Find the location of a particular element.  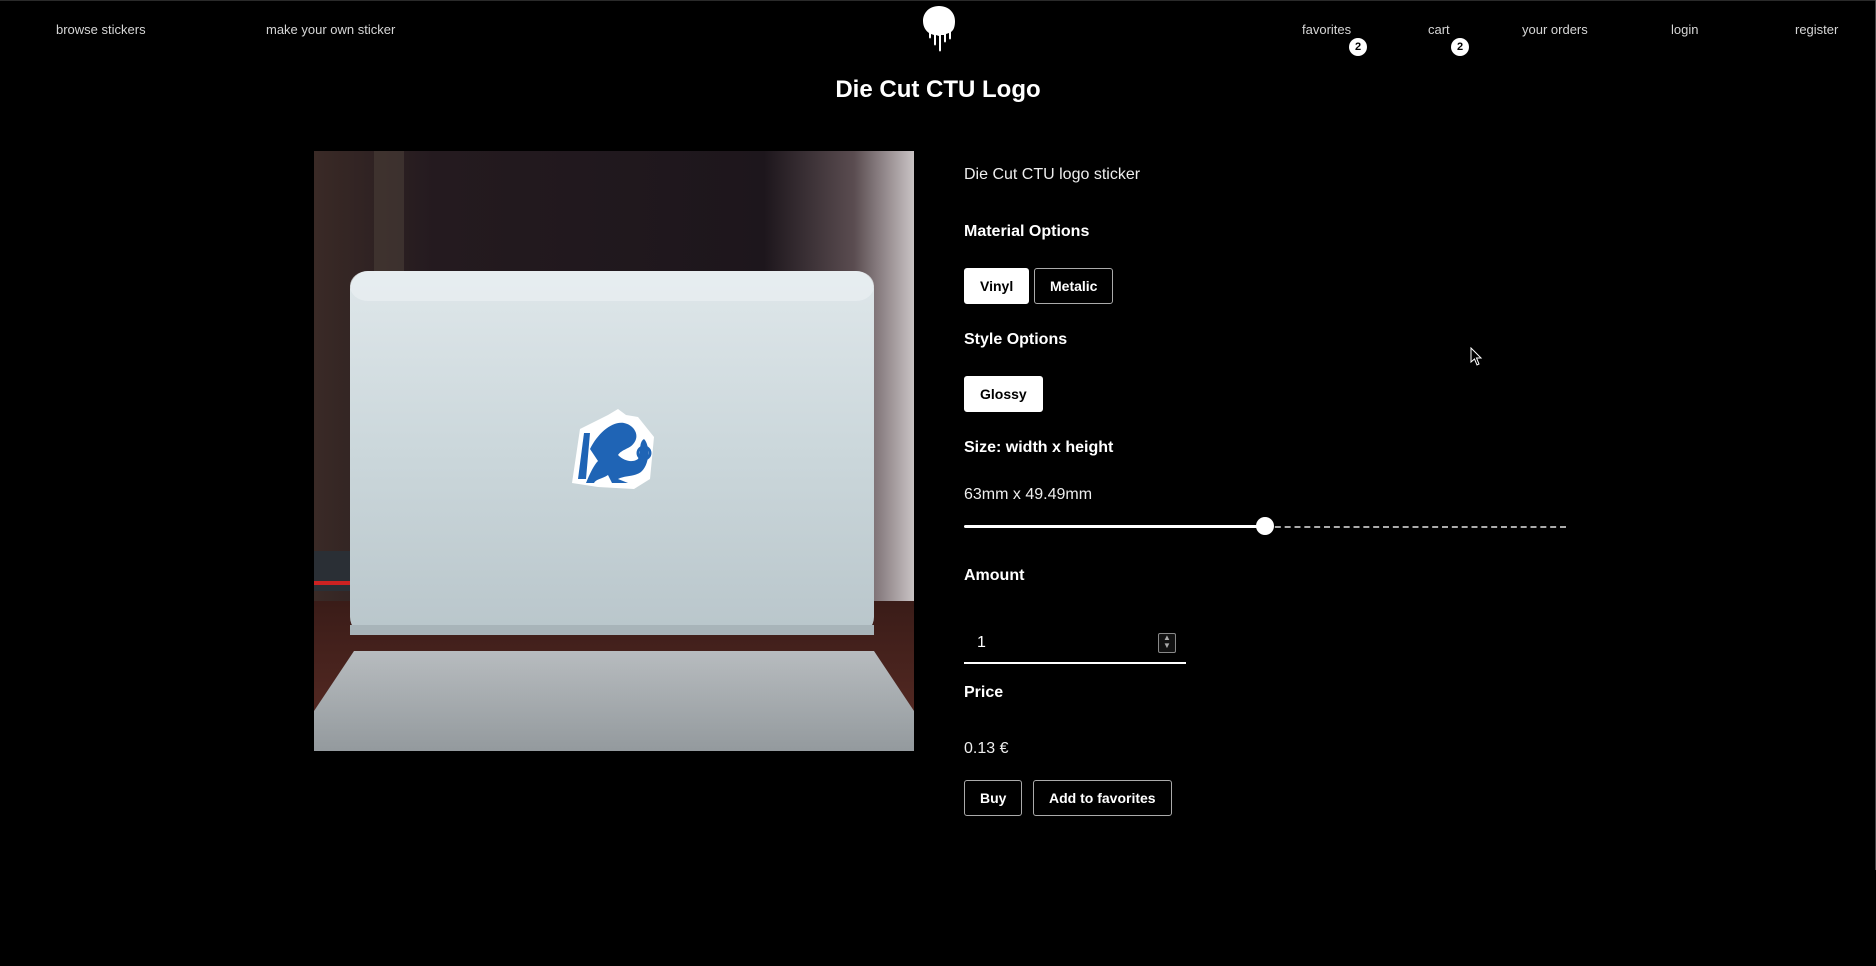

favorites-count-badge: 2 is located at coordinates (1358, 47).